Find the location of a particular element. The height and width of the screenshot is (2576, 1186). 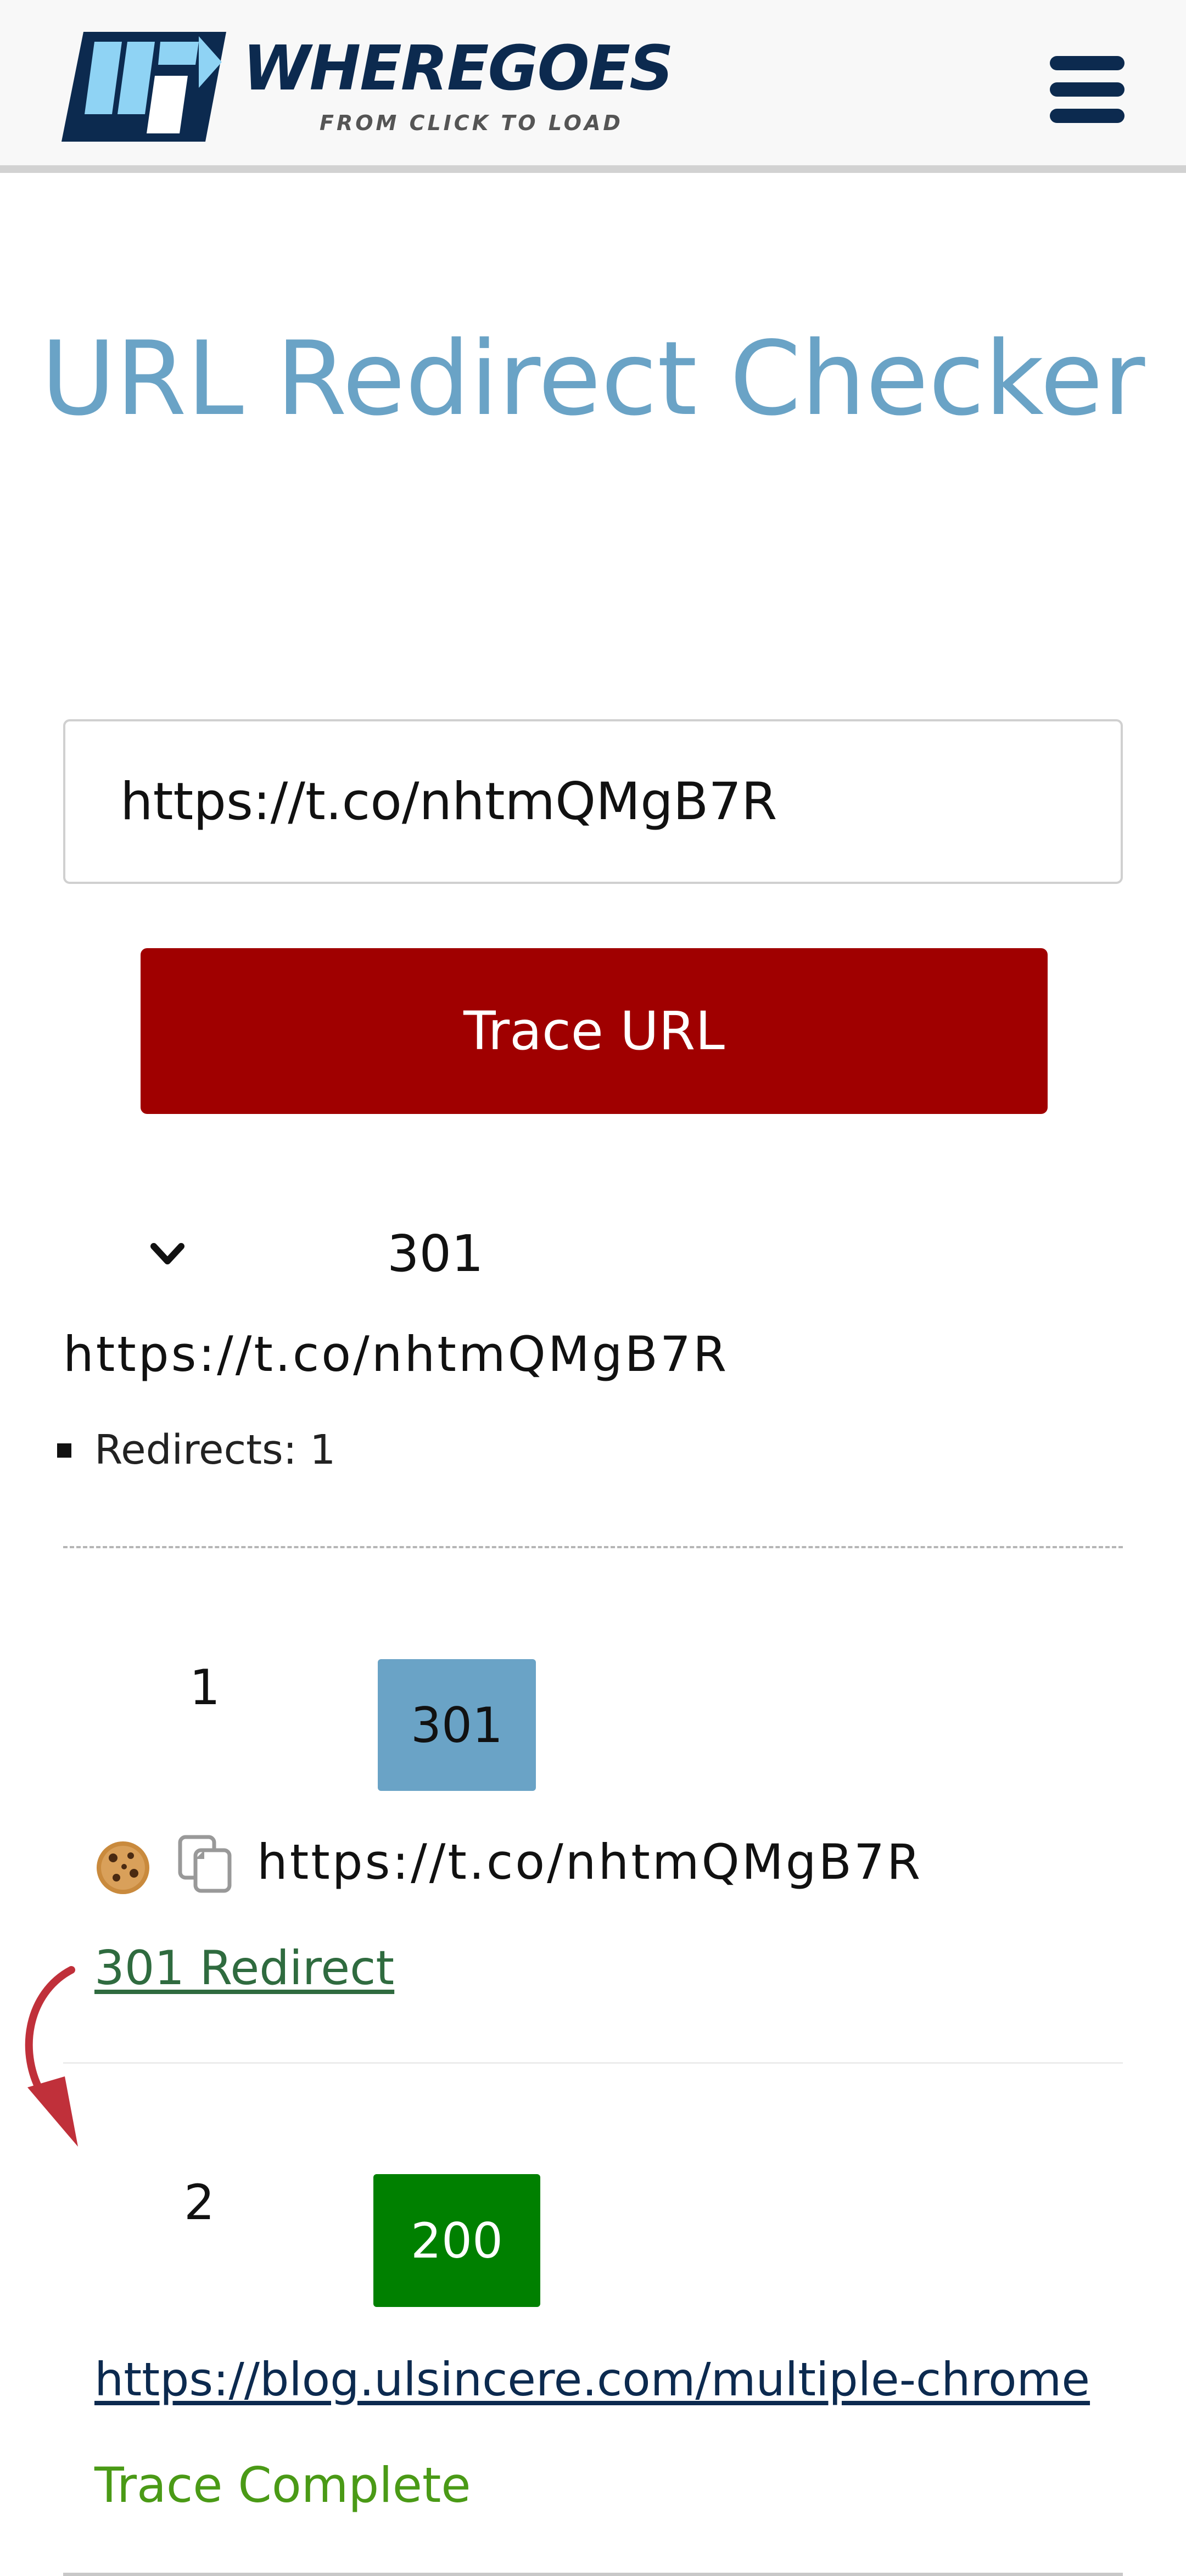

step-number: 1 is located at coordinates (204, 1687).